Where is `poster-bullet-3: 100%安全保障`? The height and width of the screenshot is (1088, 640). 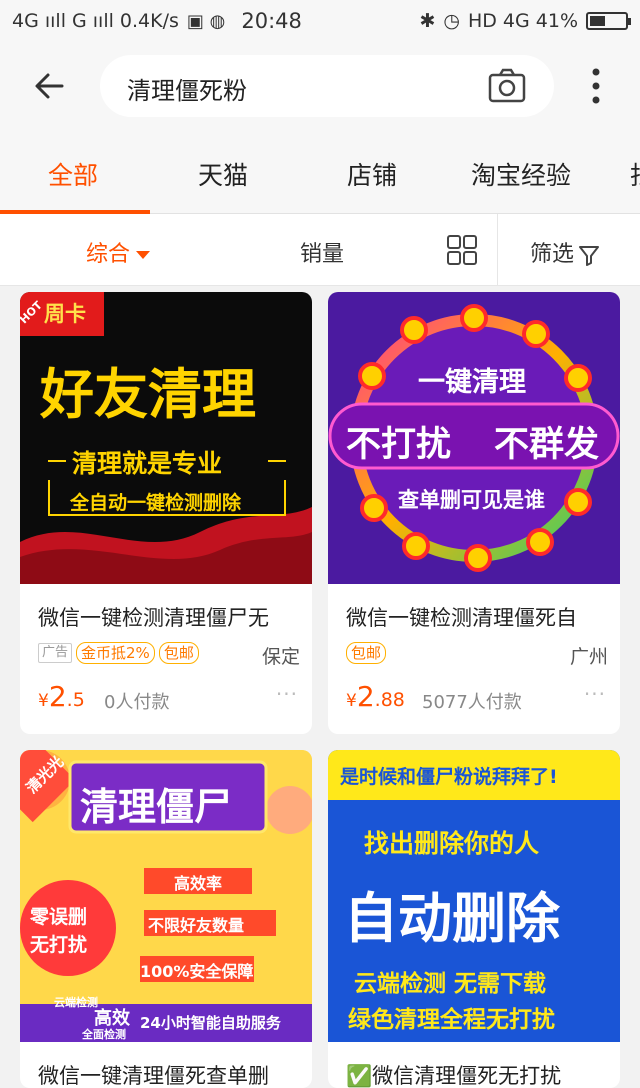
poster-bullet-3: 100%安全保障 is located at coordinates (197, 971).